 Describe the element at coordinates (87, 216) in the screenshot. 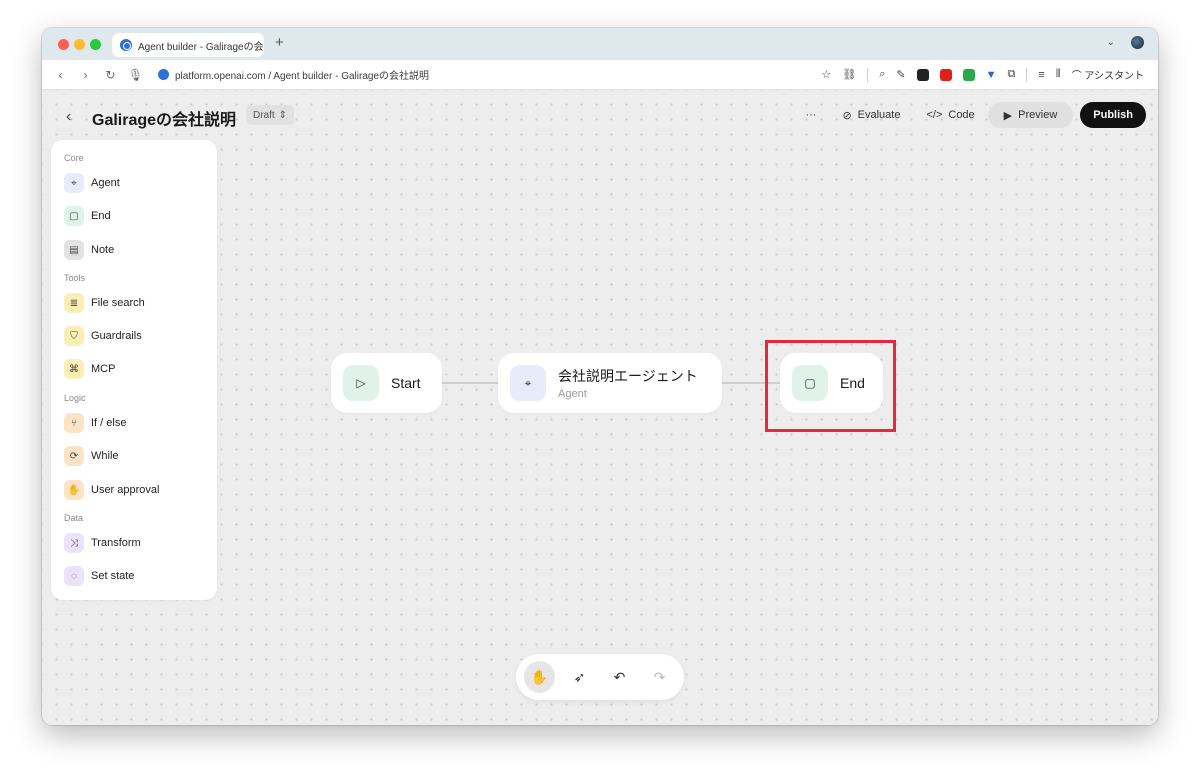

I see `palette-item-end: ▢ End` at that location.